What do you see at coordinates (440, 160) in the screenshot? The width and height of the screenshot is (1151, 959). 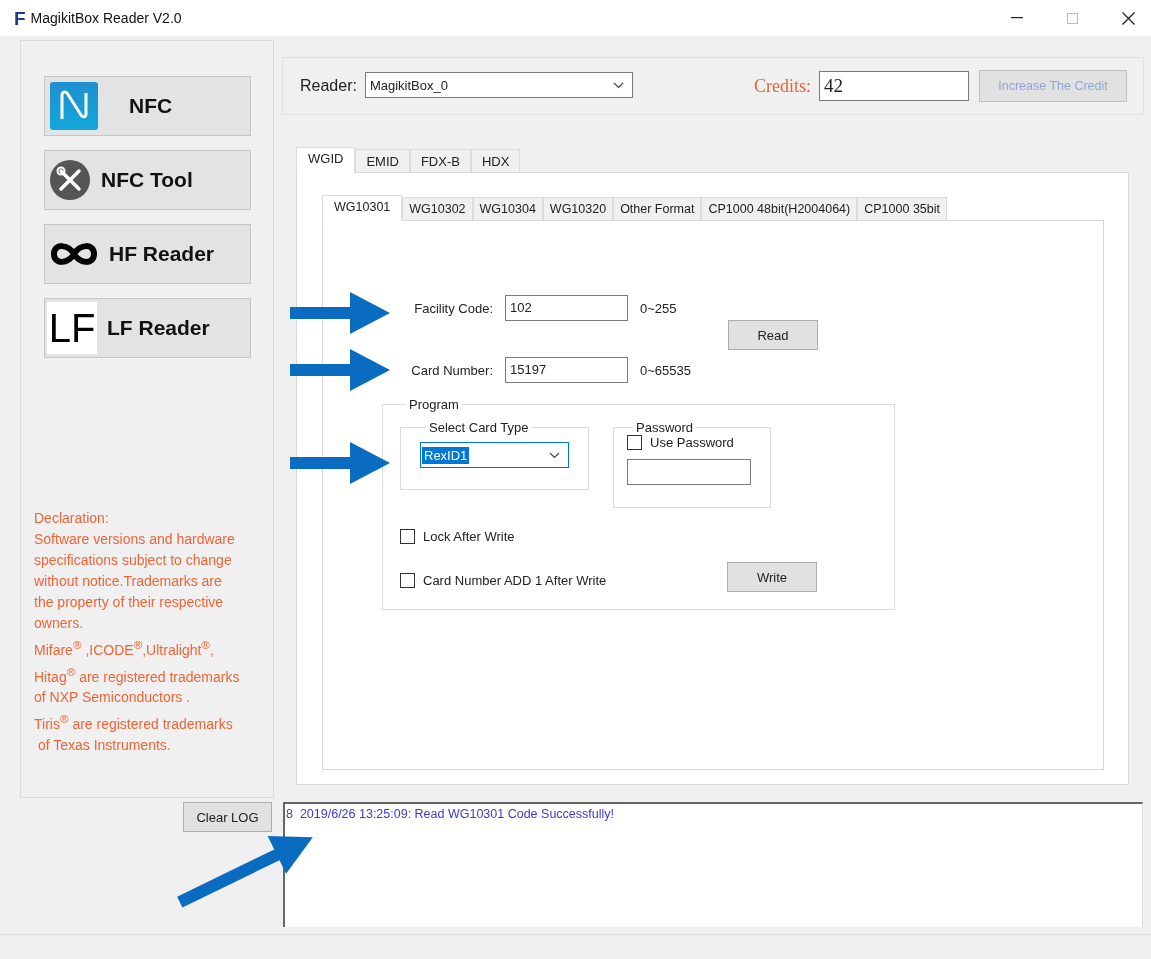 I see `tab: FDX-B` at bounding box center [440, 160].